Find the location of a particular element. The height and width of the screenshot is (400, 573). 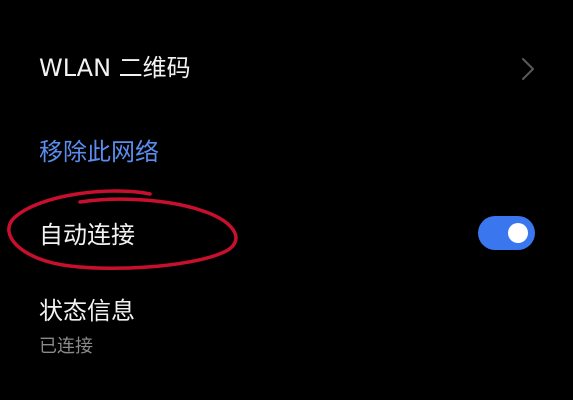

toggle-knob is located at coordinates (518, 233).